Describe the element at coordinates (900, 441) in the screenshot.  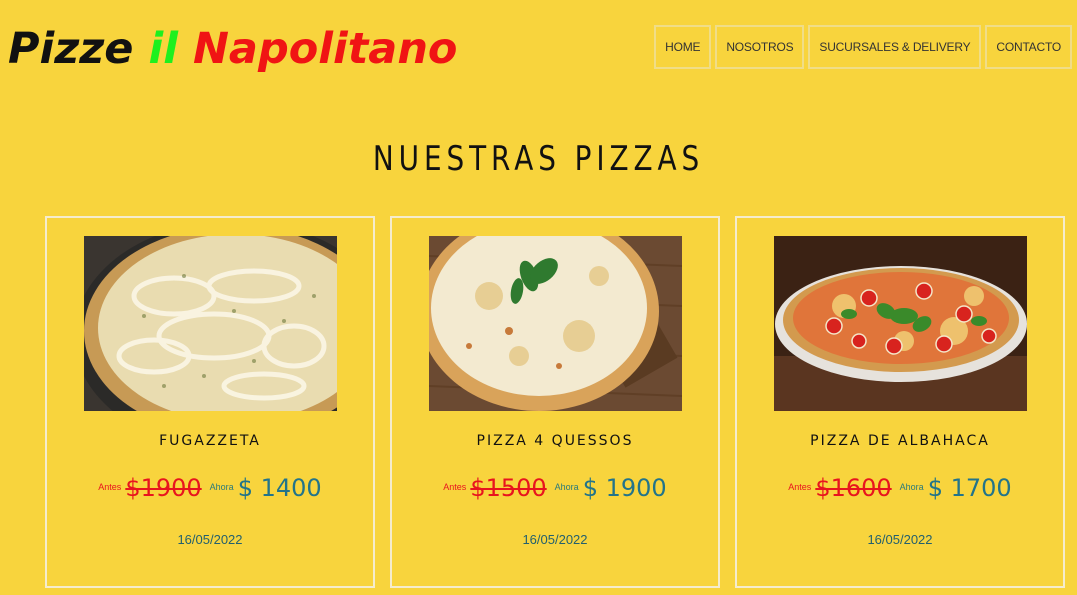
I see `pizza-name: PIZZA DE ALBAHACA` at that location.